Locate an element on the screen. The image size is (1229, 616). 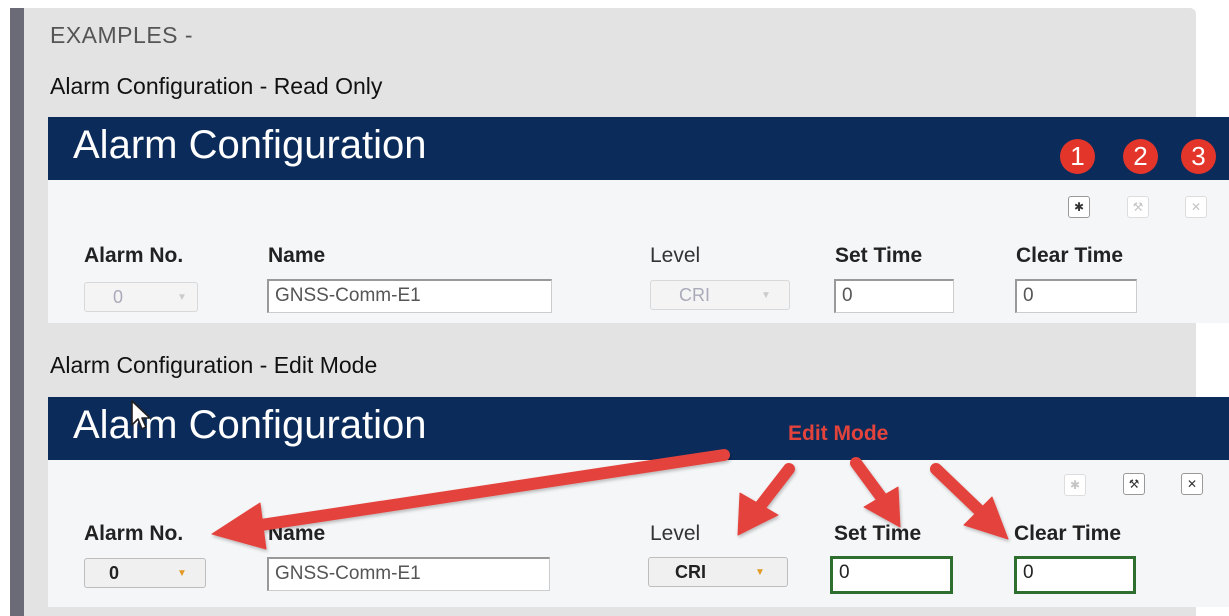
readonly-header: Alarm Configuration is located at coordinates (638, 148).